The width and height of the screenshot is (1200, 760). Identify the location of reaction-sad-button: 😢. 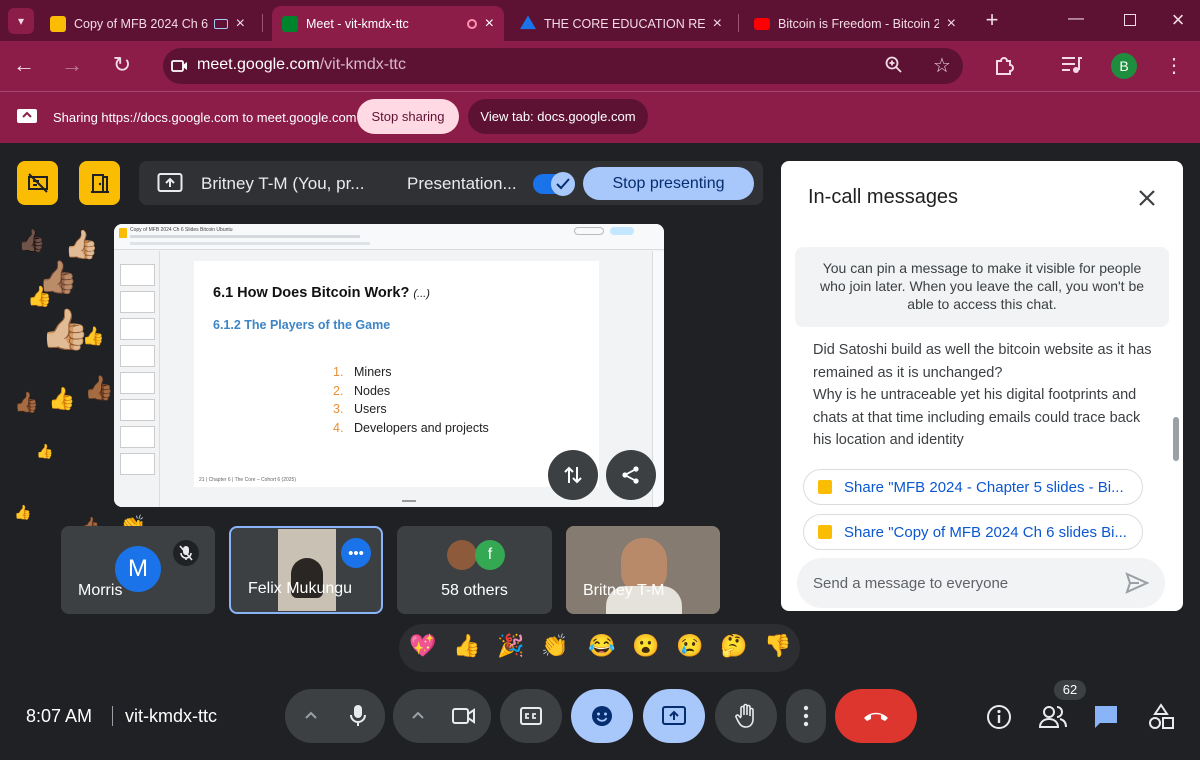
(689, 646).